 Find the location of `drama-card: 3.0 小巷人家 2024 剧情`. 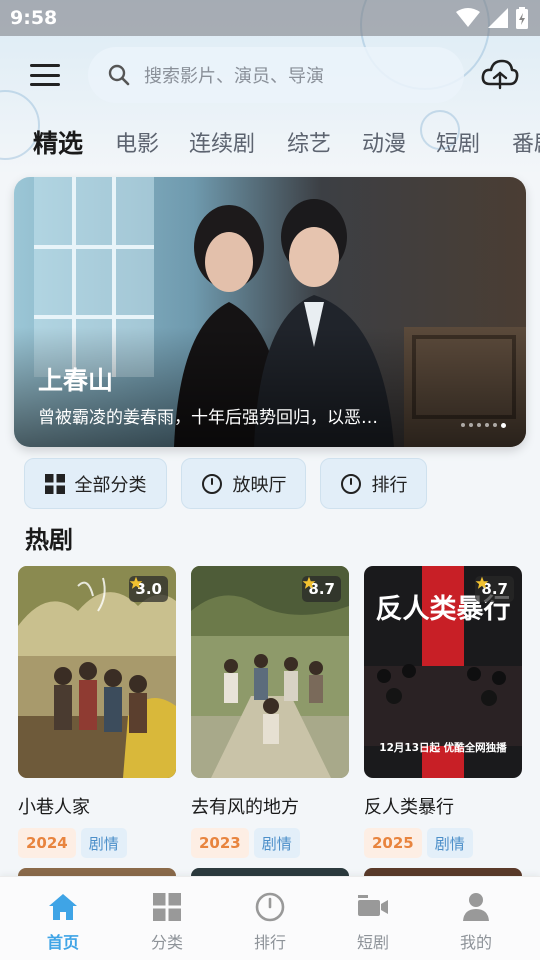

drama-card: 3.0 小巷人家 2024 剧情 is located at coordinates (97, 712).